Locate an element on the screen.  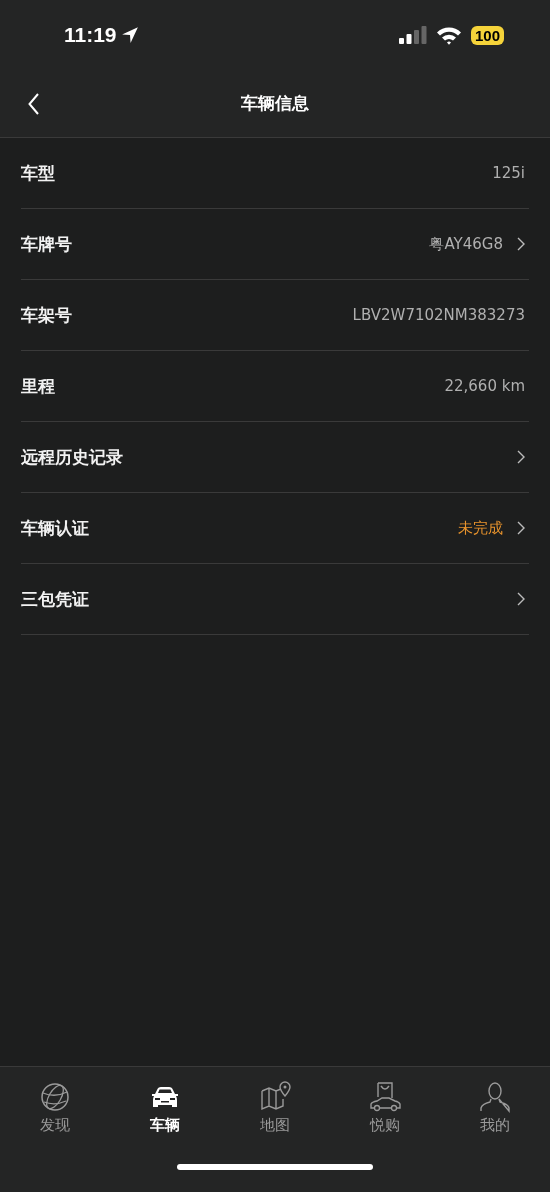
tab: 我的 is located at coordinates (495, 1117).